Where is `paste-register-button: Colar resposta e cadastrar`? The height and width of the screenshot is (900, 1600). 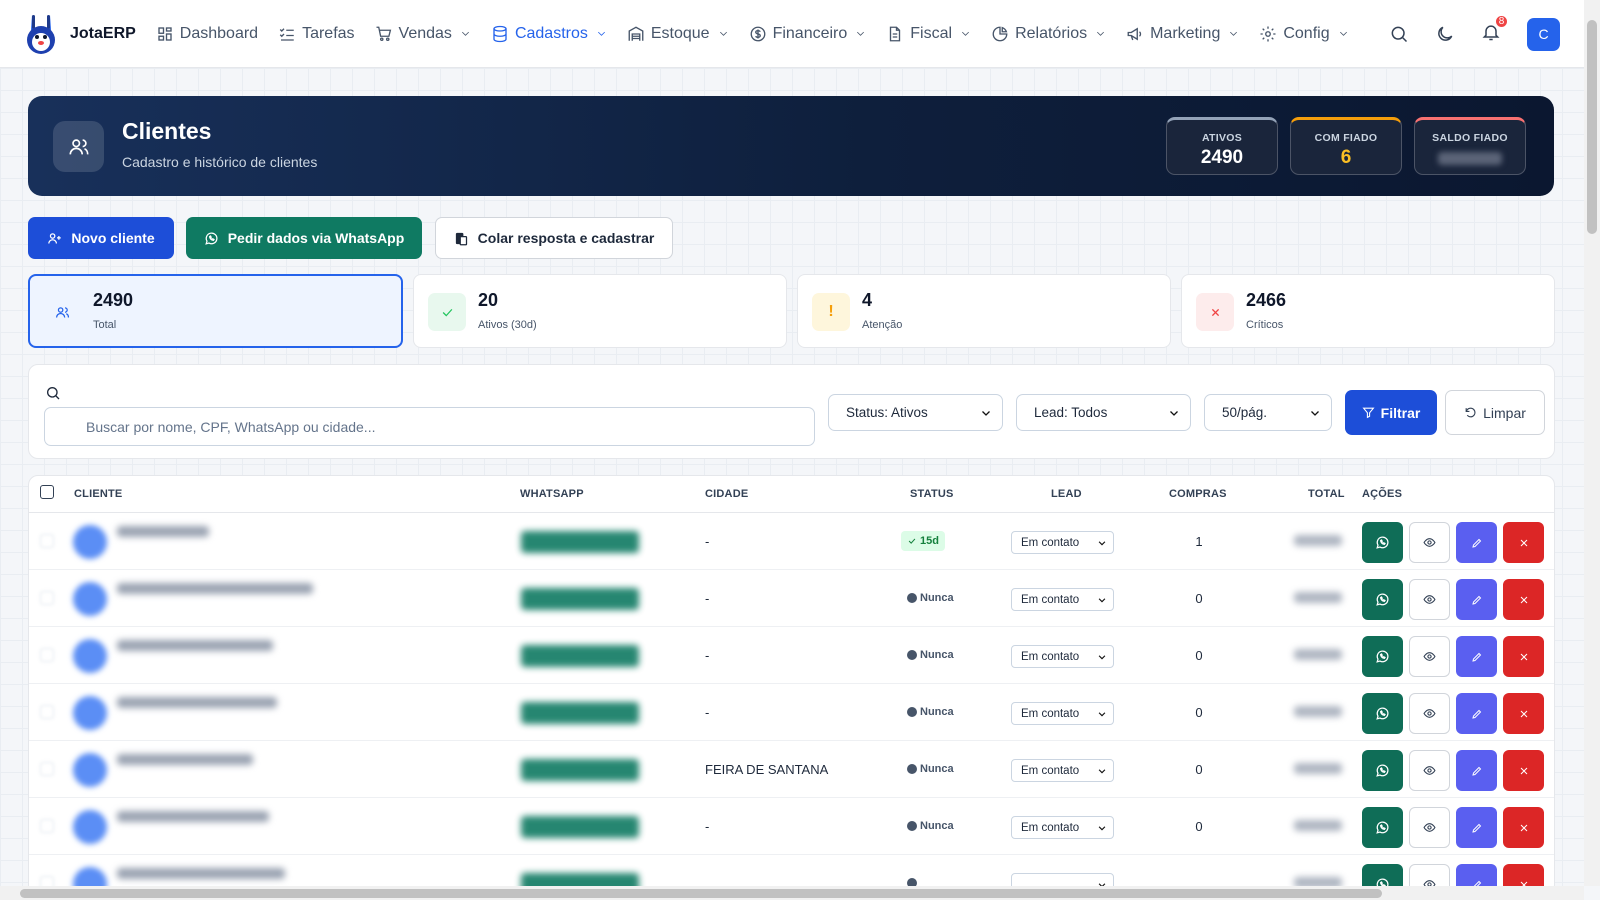
paste-register-button: Colar resposta e cadastrar is located at coordinates (554, 238).